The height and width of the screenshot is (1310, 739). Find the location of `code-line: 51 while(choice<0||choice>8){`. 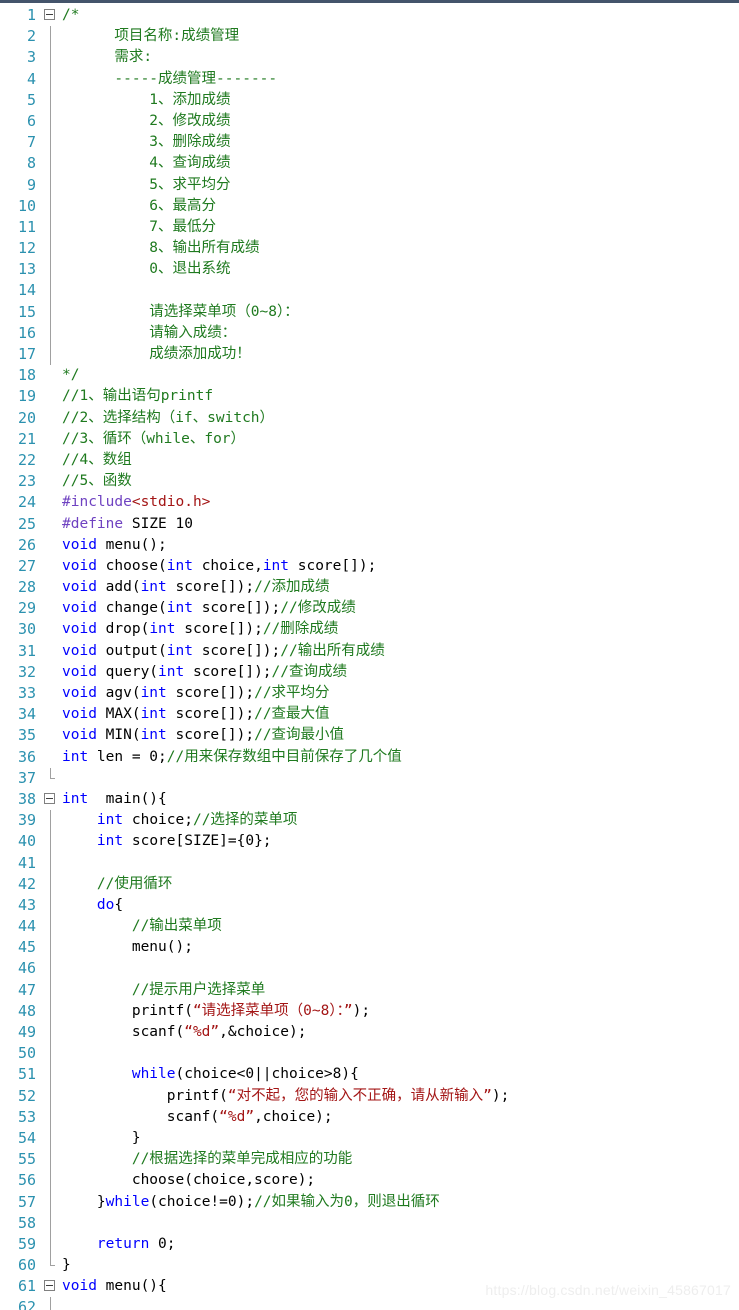

code-line: 51 while(choice<0||choice>8){ is located at coordinates (369, 1075).